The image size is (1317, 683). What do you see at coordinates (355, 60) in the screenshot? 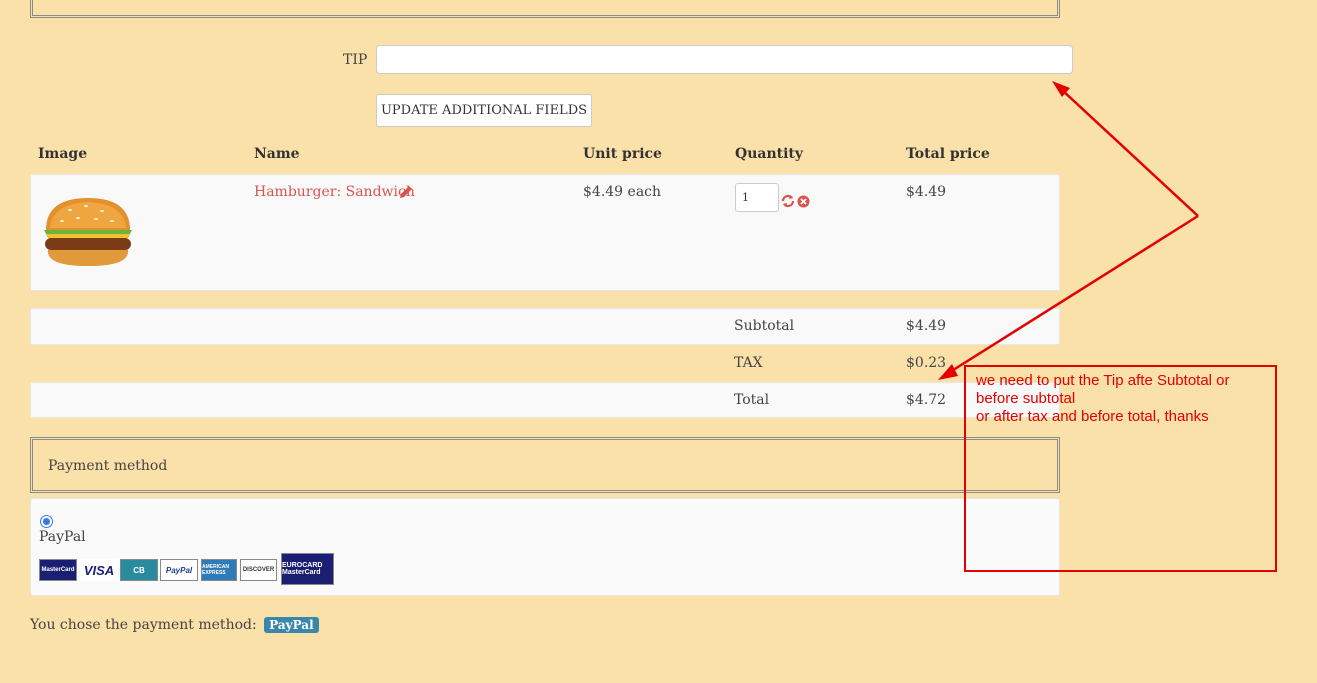
I see `tip-label: TIP` at bounding box center [355, 60].